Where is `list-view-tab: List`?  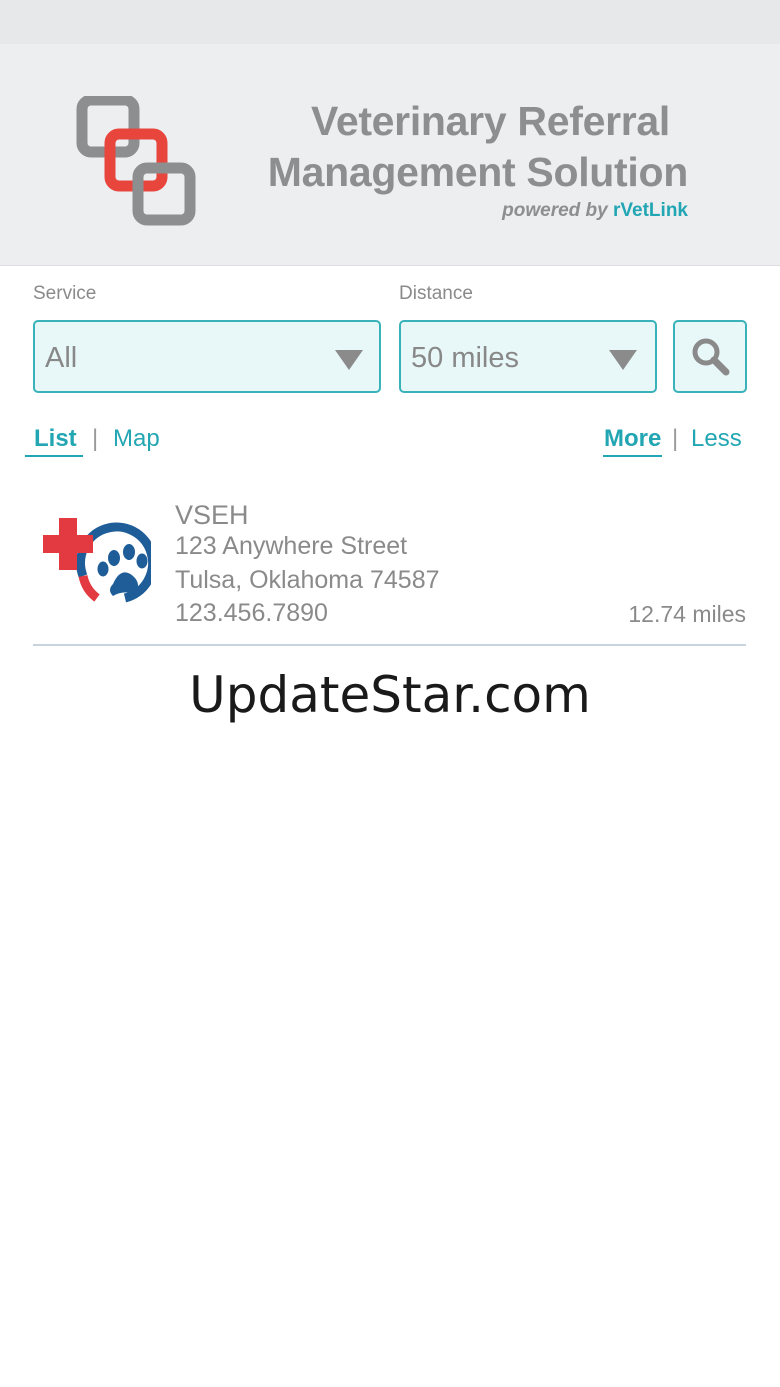 list-view-tab: List is located at coordinates (55, 439).